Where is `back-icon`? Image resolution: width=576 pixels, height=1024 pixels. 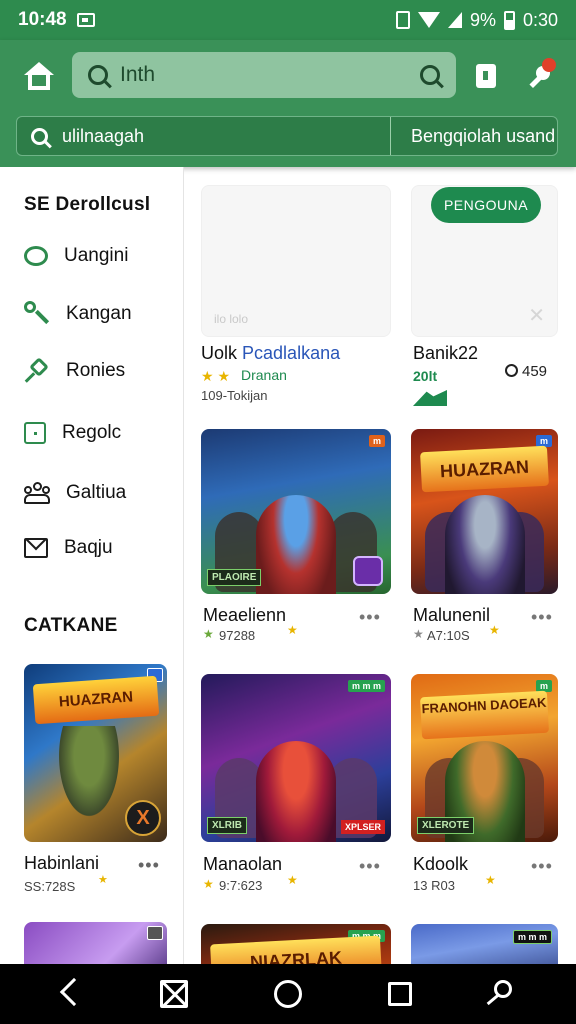
back-icon is located at coordinates (74, 992).